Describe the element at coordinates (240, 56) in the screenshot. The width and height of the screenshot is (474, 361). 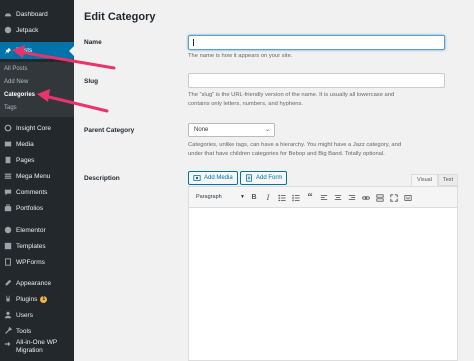
I see `name-help-text: The name is how it appears on your site.` at that location.